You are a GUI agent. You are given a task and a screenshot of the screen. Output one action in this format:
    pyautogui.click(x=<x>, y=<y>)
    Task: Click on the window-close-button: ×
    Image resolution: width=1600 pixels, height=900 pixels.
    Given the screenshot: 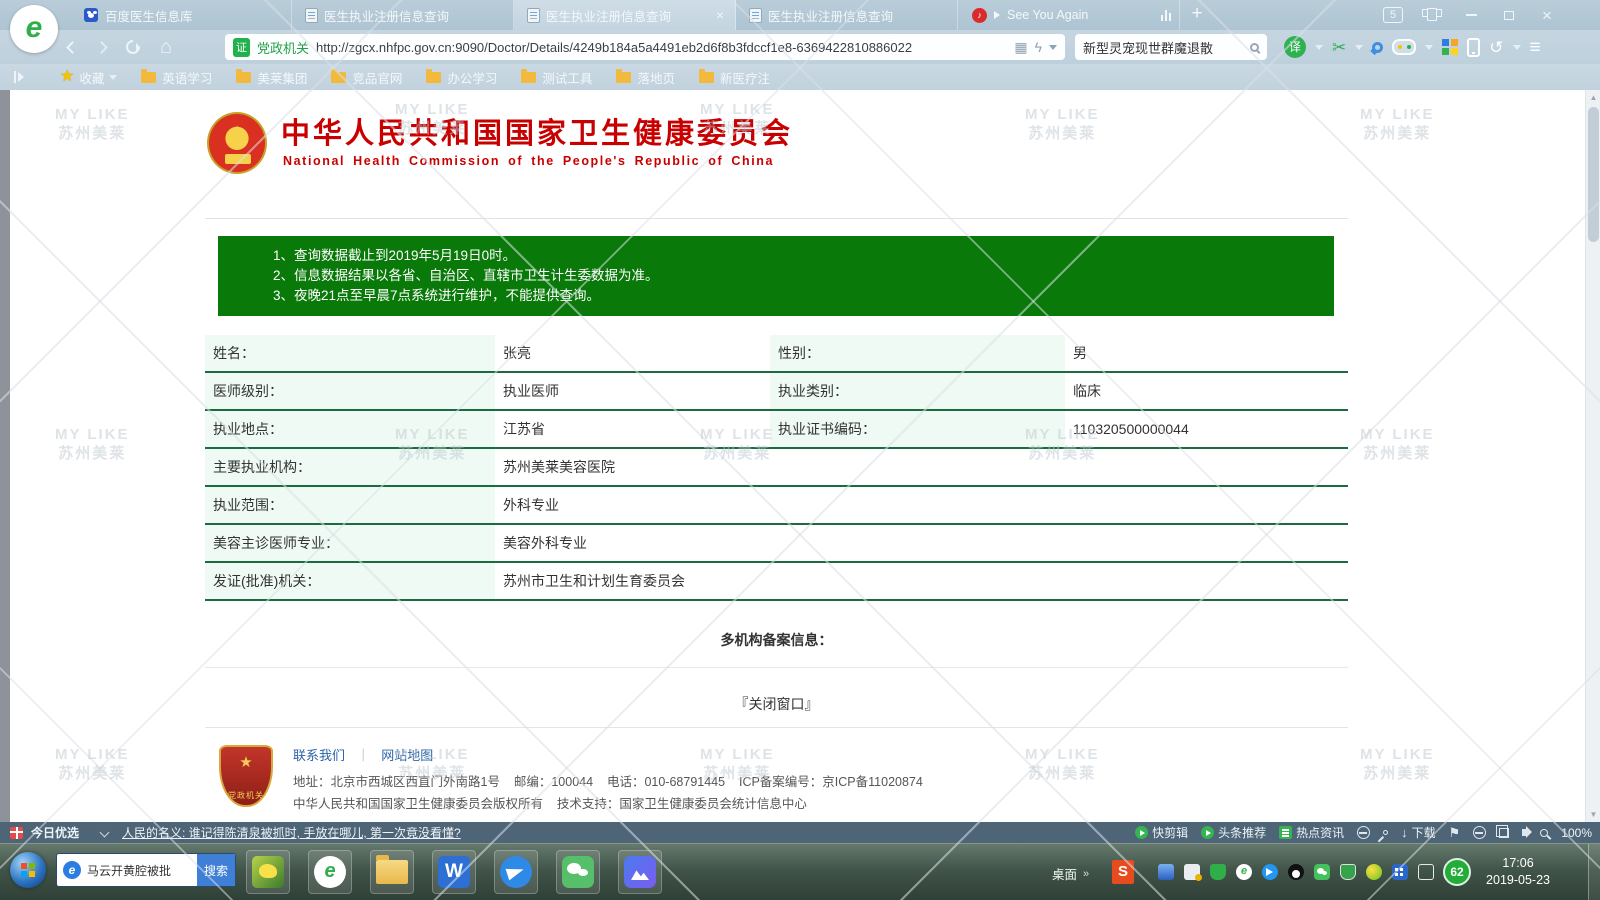 What is the action you would take?
    pyautogui.click(x=1547, y=15)
    